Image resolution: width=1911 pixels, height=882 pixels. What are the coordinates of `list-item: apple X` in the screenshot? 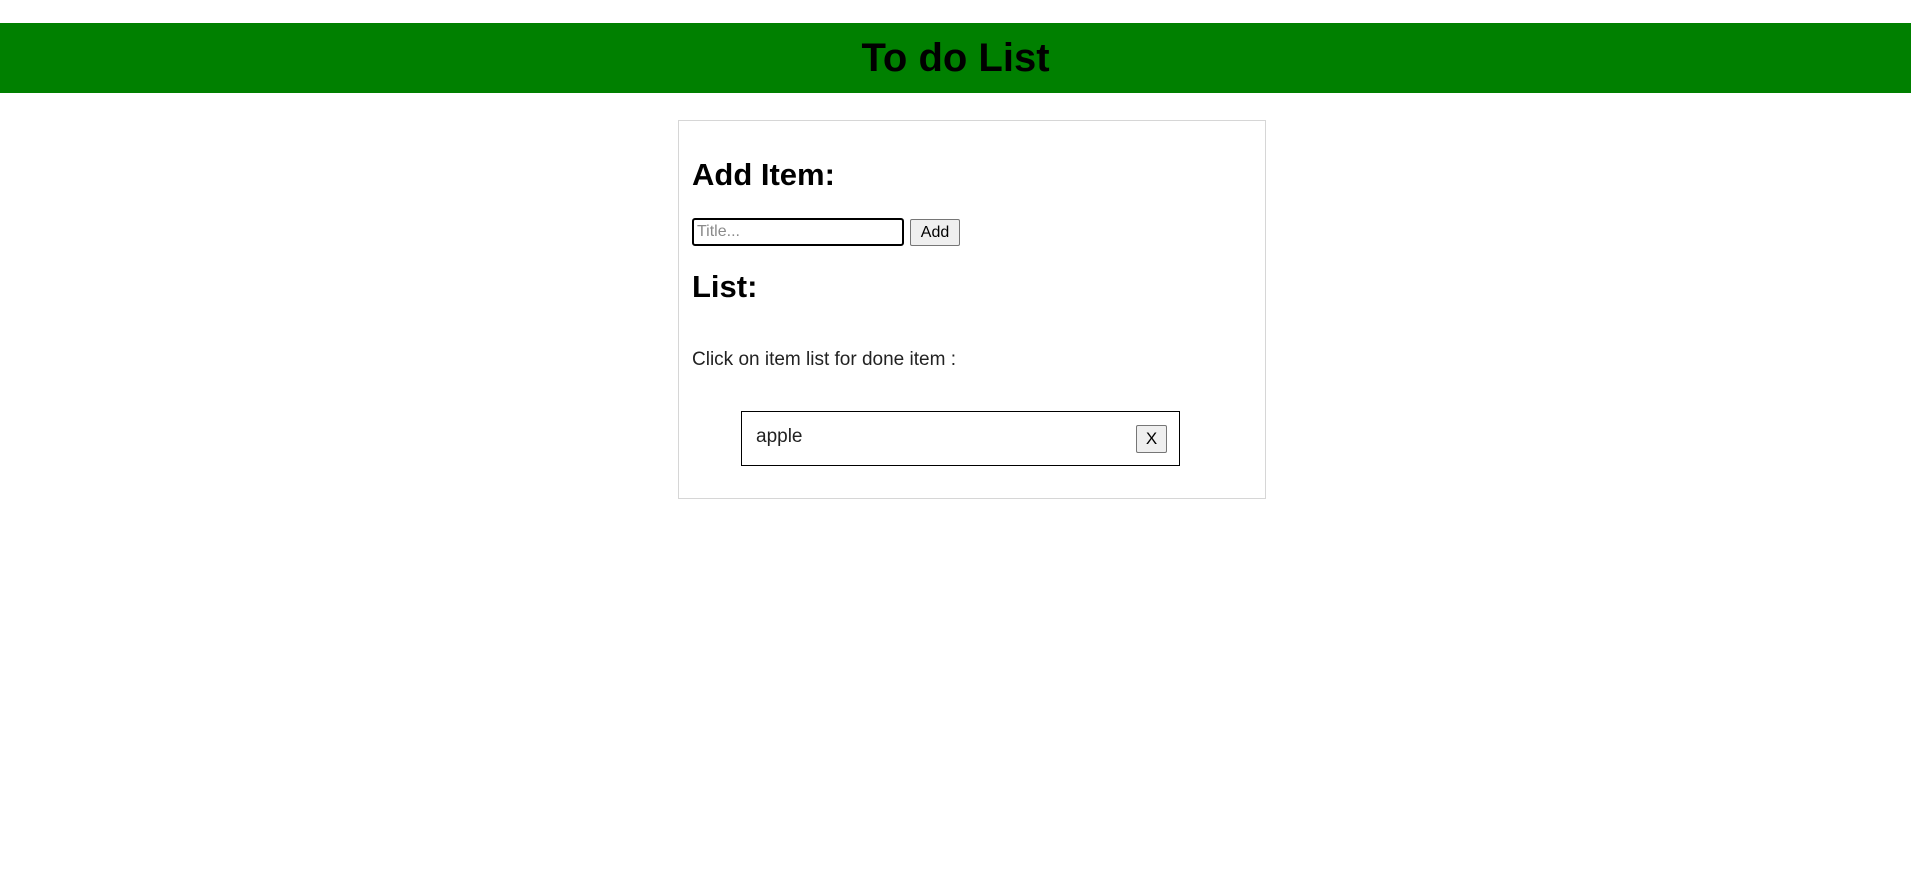 It's located at (960, 438).